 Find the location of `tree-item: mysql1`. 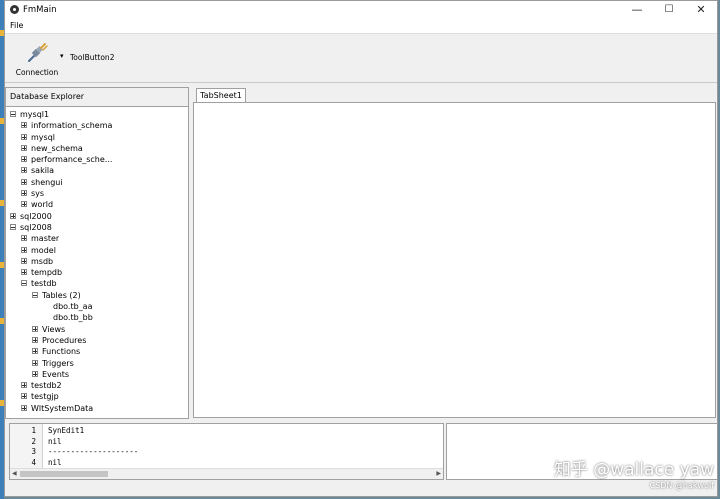

tree-item: mysql1 is located at coordinates (97, 114).